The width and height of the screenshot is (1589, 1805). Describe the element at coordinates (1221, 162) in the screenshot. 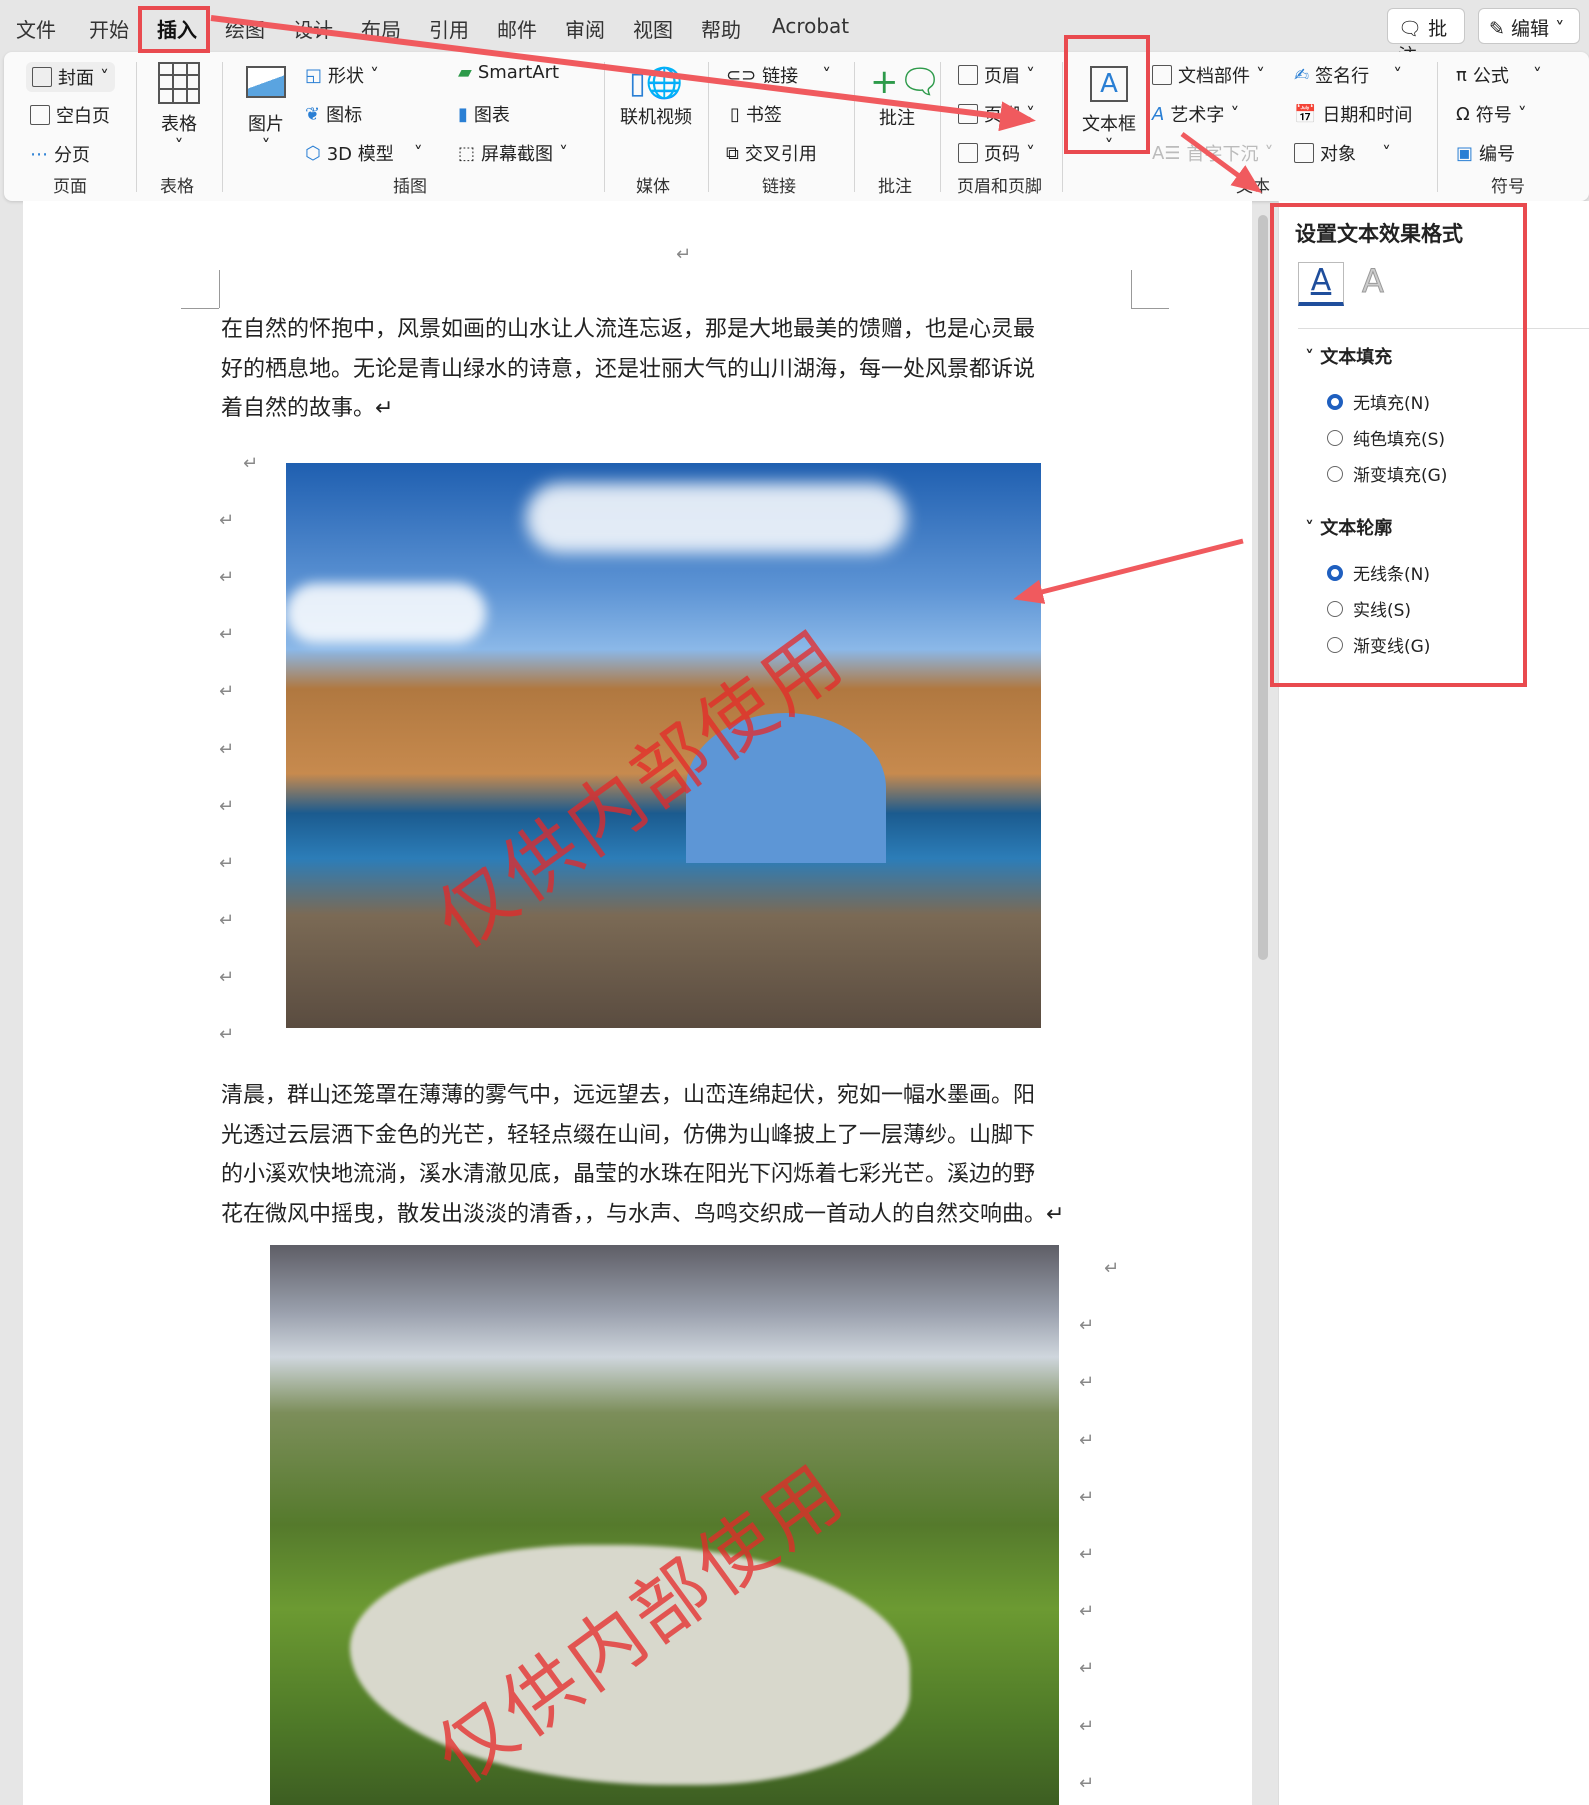

I see `arrow-to-pane` at that location.